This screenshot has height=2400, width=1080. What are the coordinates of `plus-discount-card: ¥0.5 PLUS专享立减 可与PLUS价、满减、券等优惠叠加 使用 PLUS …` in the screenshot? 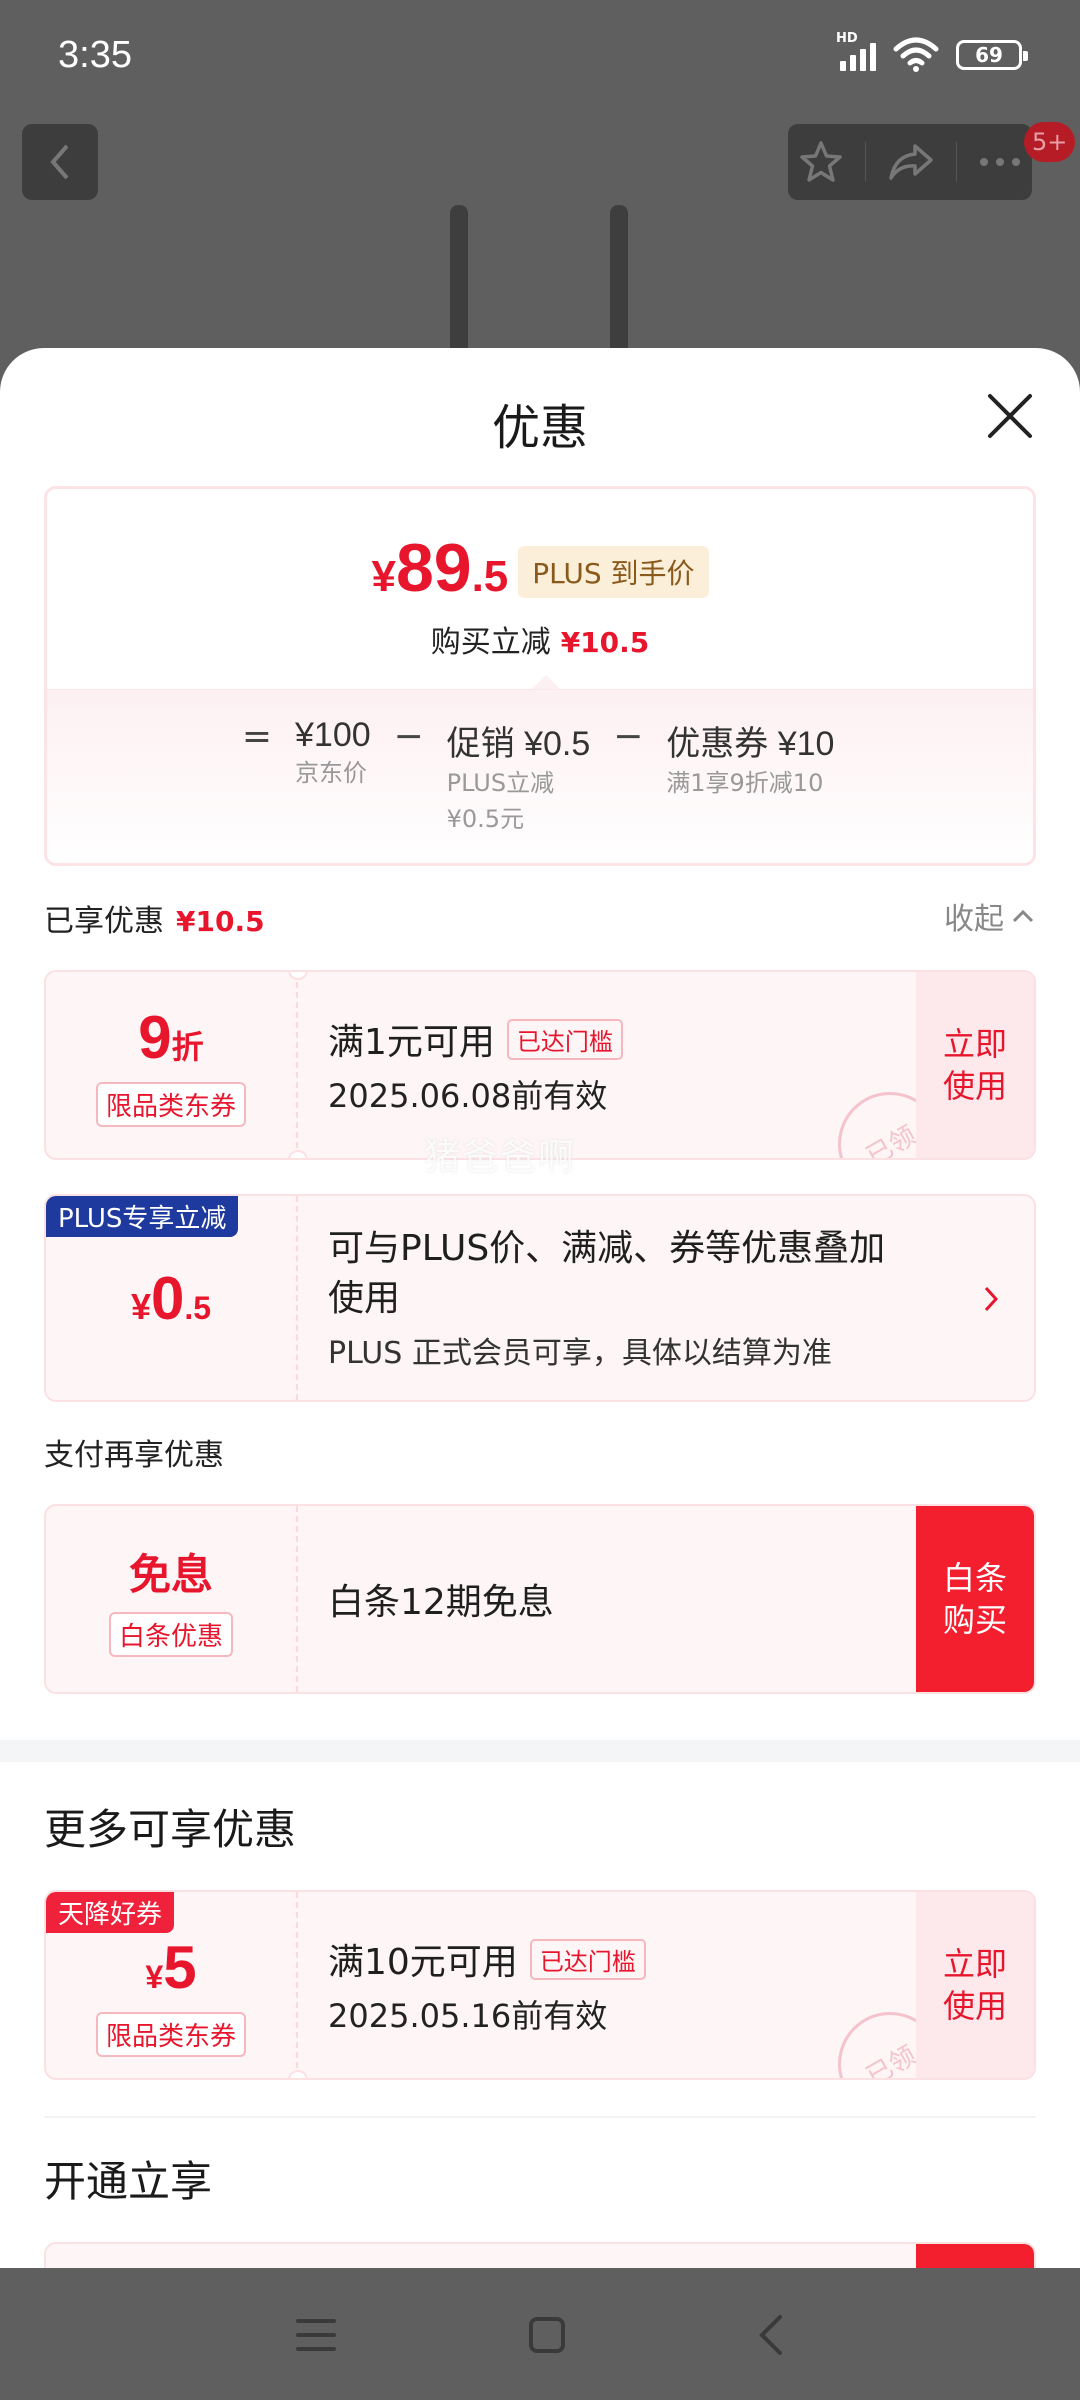 It's located at (540, 1298).